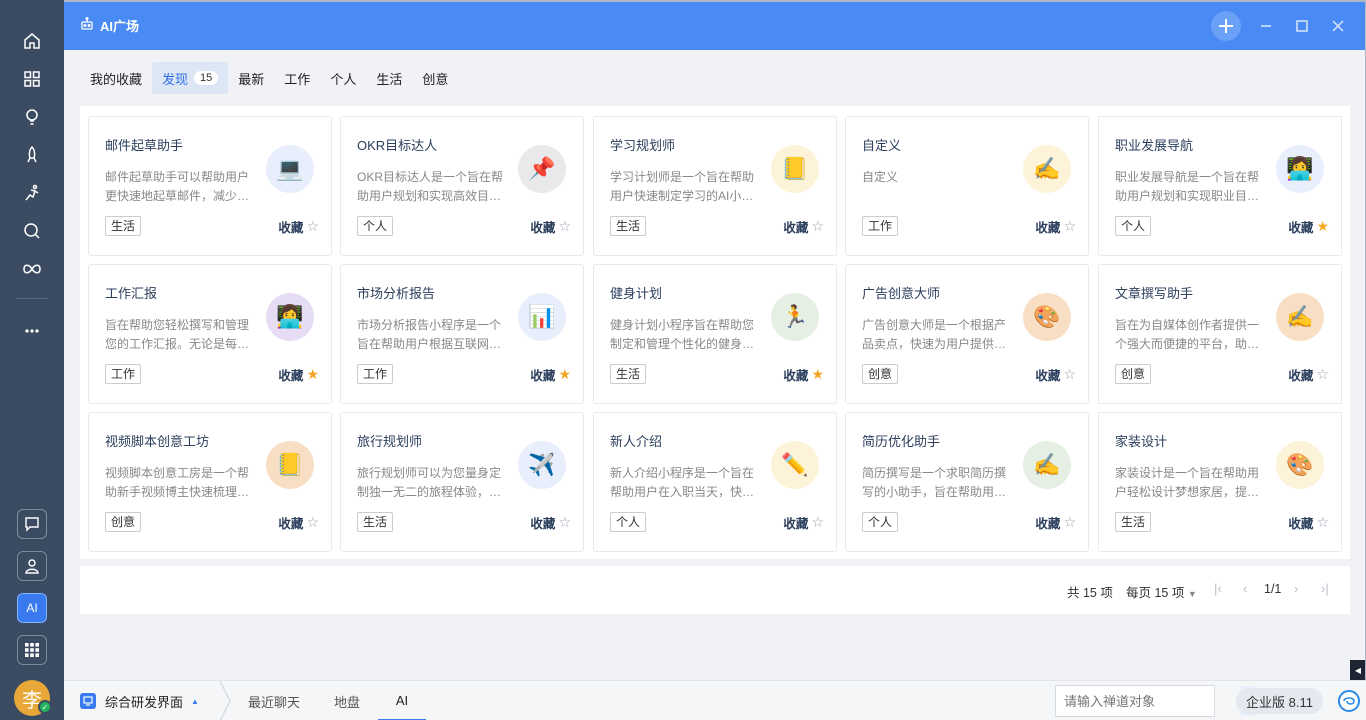 This screenshot has height=720, width=1366. I want to click on card-tag: 生活, so click(123, 226).